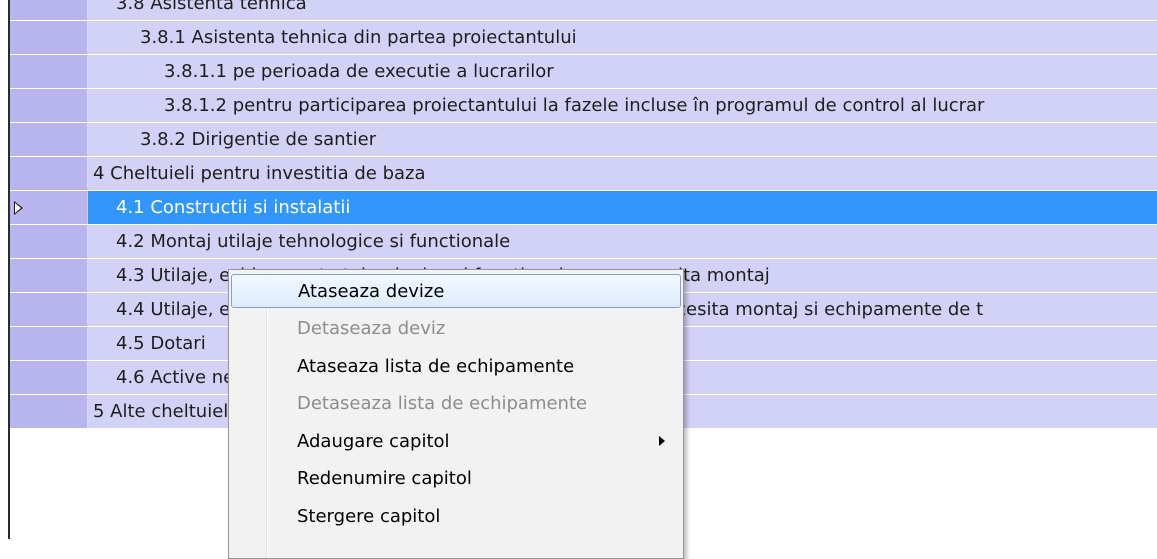  I want to click on current-row-arrow-icon, so click(18, 207).